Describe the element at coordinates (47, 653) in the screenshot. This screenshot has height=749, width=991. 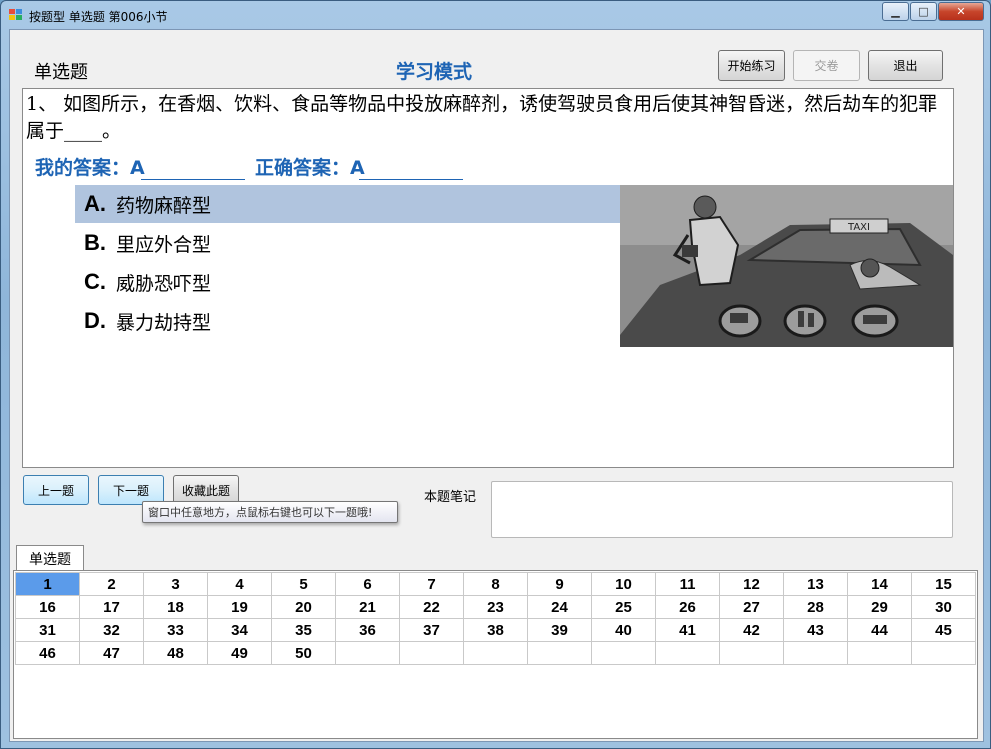
I see `question-cell: 46` at that location.